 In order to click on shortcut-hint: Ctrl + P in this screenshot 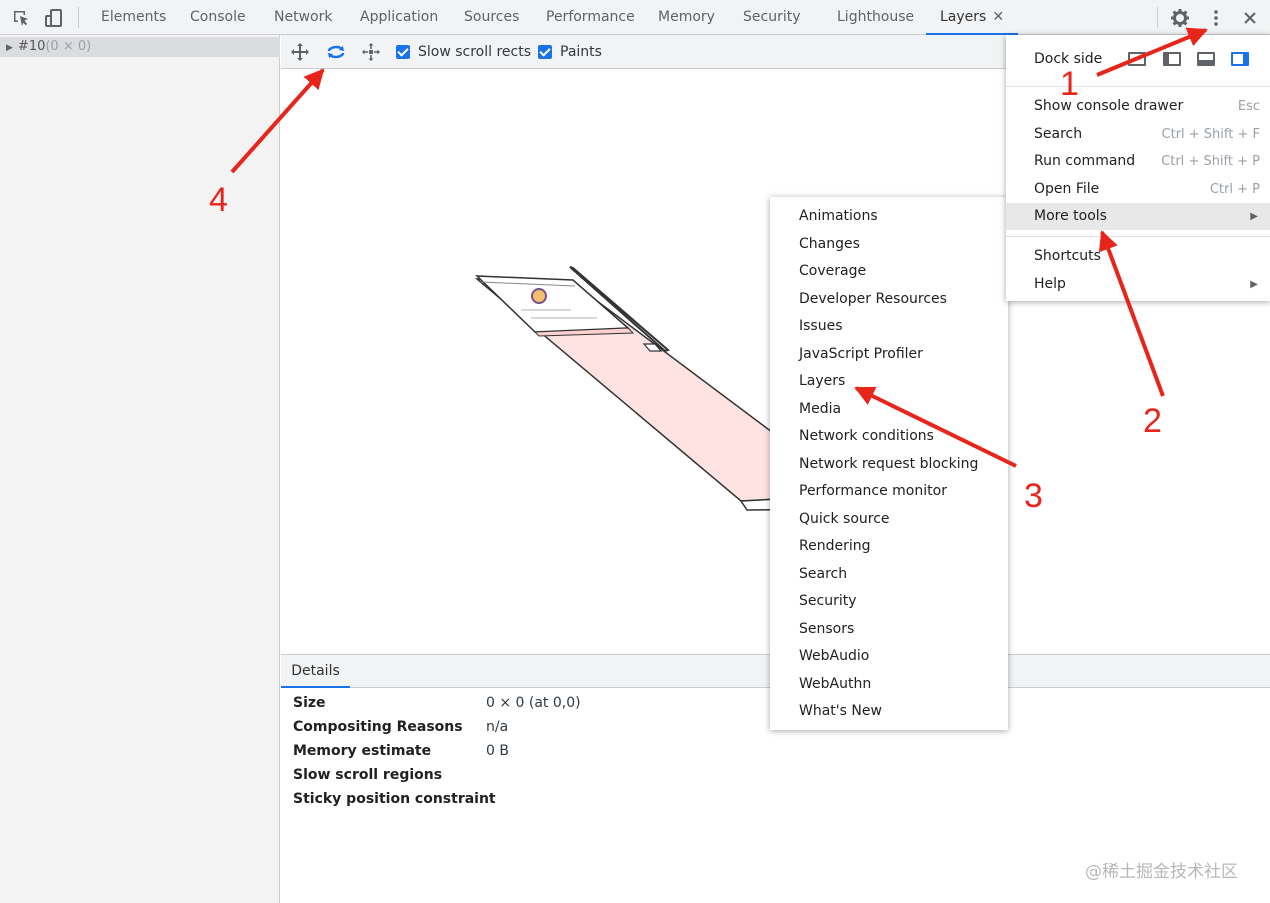, I will do `click(1234, 189)`.